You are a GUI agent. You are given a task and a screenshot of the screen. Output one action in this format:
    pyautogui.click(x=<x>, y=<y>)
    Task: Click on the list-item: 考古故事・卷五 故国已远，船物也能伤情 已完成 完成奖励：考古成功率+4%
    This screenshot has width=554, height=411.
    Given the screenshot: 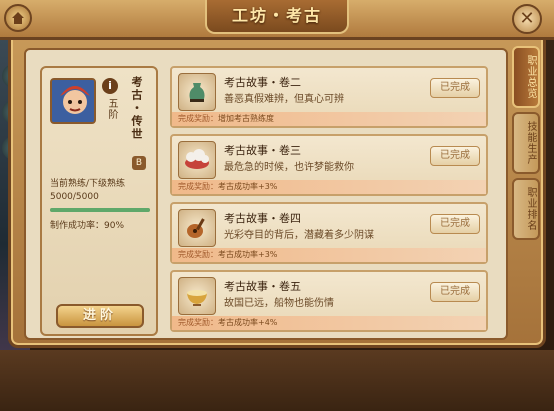 What is the action you would take?
    pyautogui.click(x=329, y=301)
    